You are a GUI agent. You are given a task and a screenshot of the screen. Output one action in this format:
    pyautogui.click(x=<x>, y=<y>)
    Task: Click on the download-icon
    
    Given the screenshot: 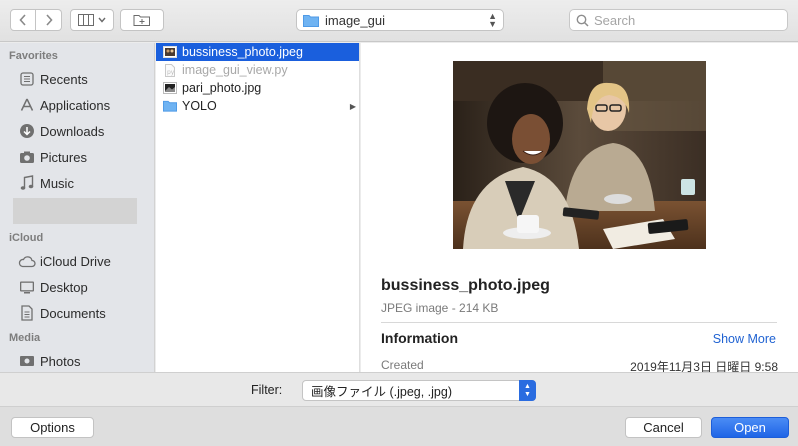 What is the action you would take?
    pyautogui.click(x=27, y=131)
    